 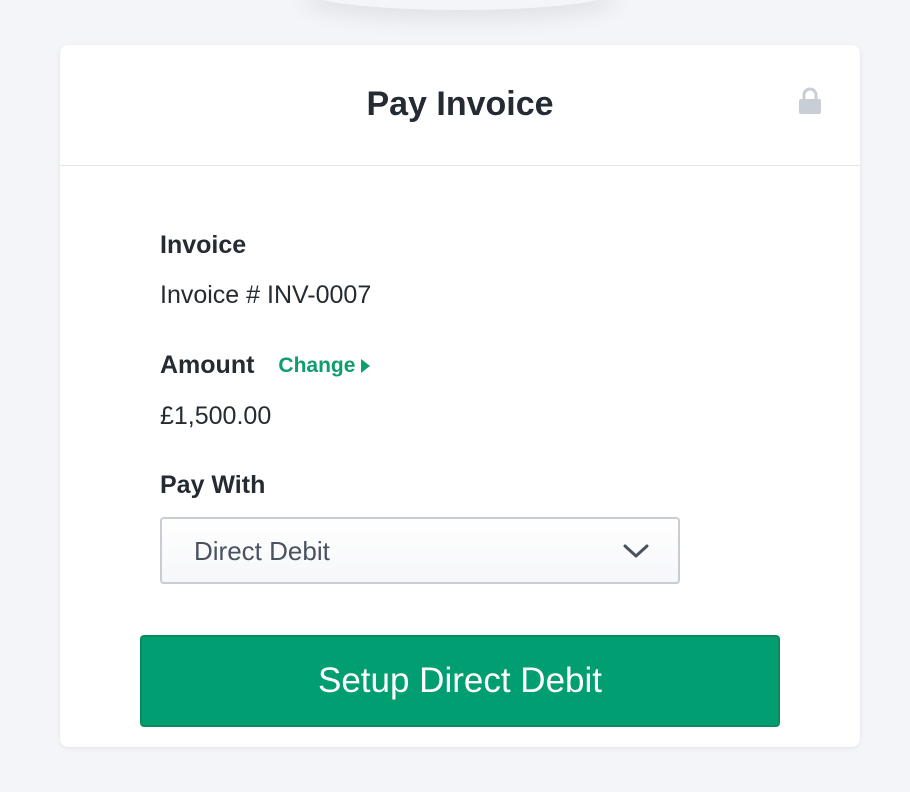 What do you see at coordinates (266, 295) in the screenshot?
I see `invoice-number: Invoice # INV-0007` at bounding box center [266, 295].